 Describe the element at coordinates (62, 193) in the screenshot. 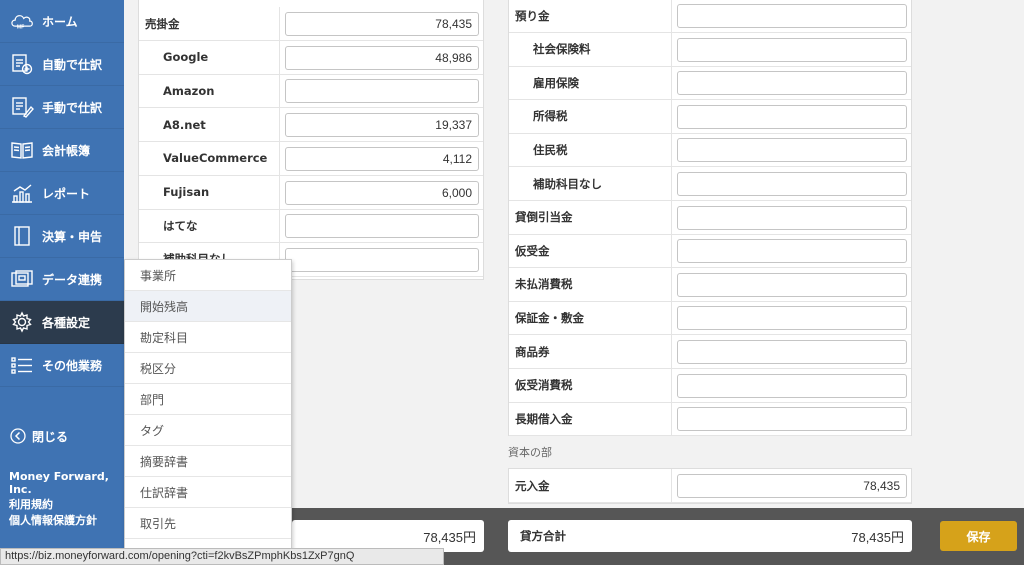

I see `sidebar-item-report: レポート` at that location.